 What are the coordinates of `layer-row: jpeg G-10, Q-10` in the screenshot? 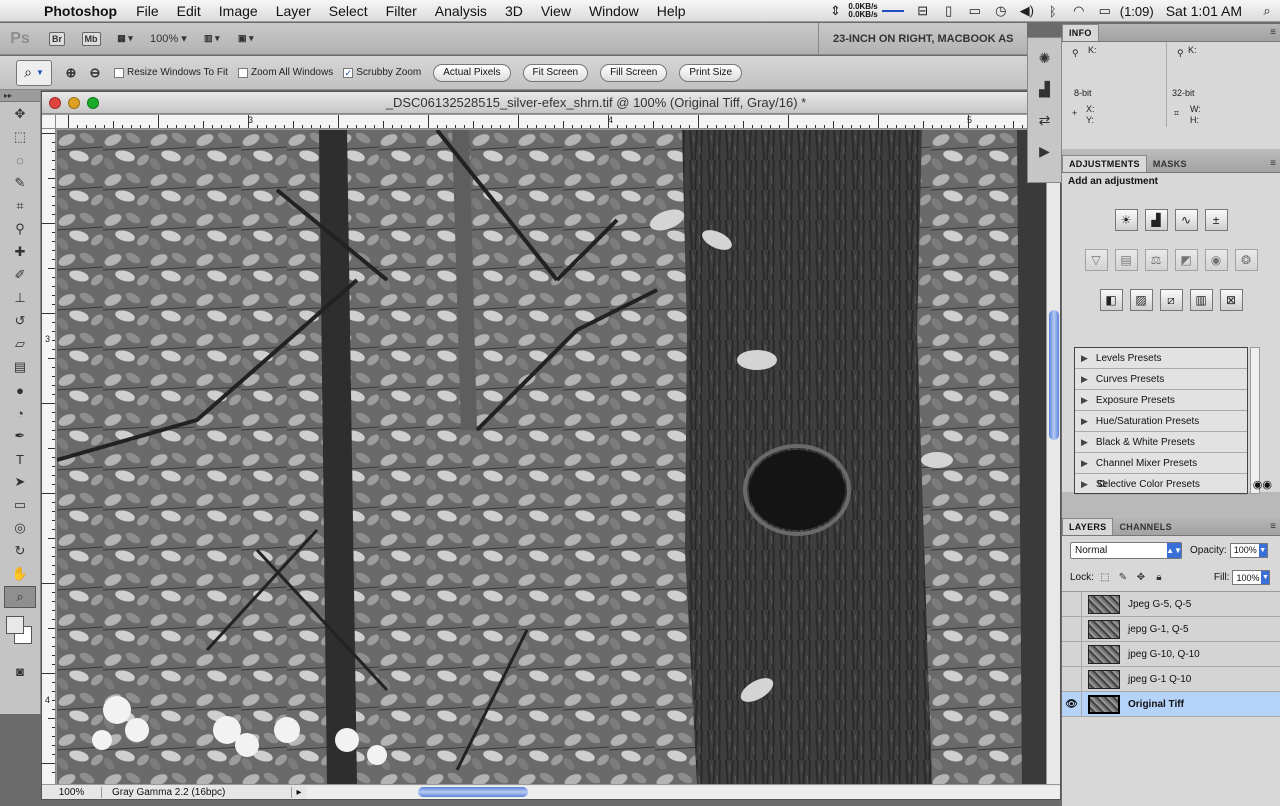 It's located at (1171, 654).